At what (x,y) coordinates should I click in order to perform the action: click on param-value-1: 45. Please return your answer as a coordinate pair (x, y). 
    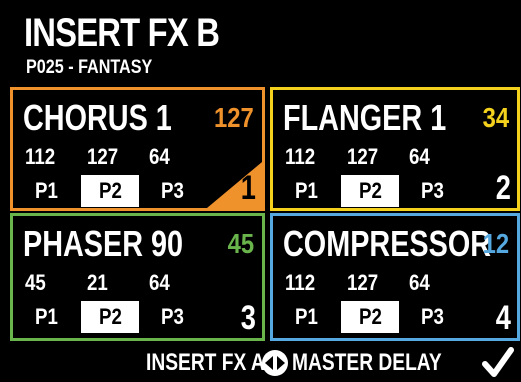
    Looking at the image, I should click on (35, 282).